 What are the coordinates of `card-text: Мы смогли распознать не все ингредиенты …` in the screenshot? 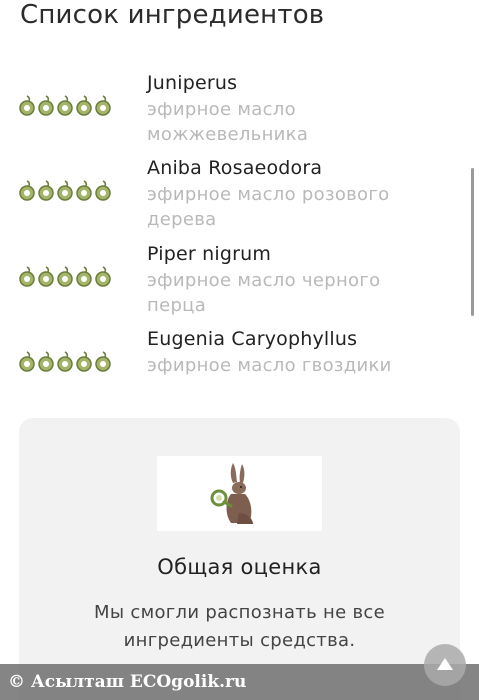 It's located at (239, 626).